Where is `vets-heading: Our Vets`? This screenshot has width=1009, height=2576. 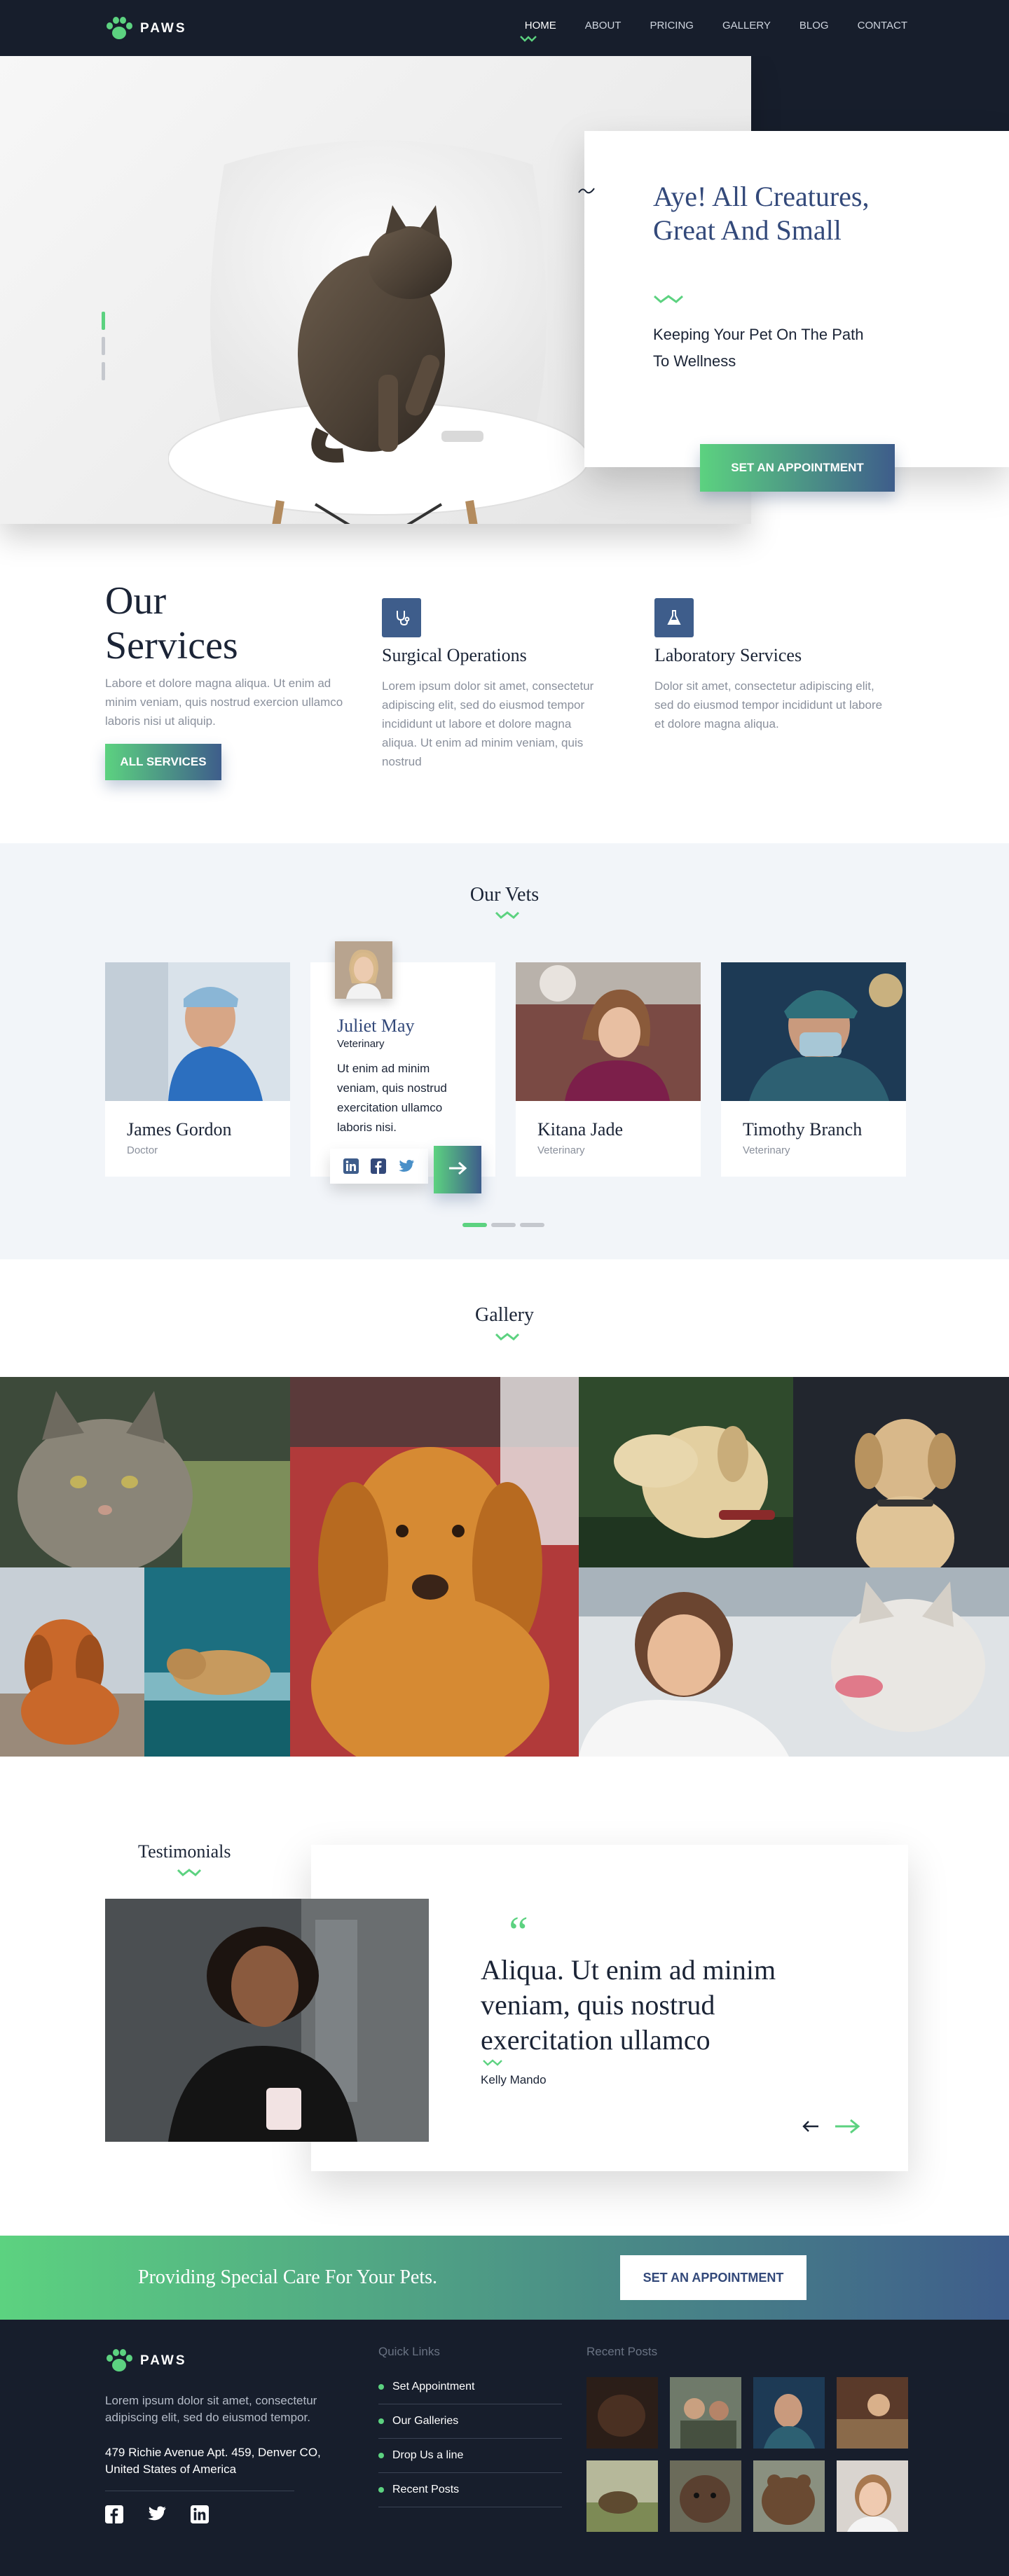
vets-heading: Our Vets is located at coordinates (504, 895).